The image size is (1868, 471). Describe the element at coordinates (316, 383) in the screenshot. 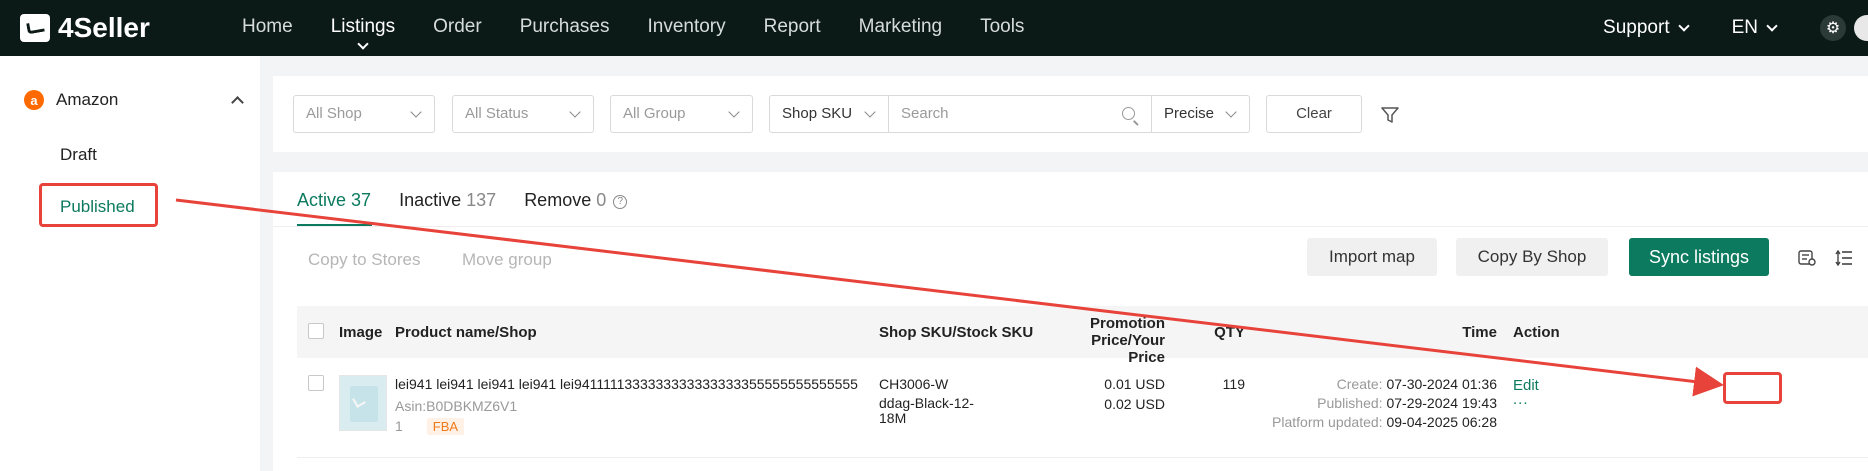

I see `row-checkbox` at that location.